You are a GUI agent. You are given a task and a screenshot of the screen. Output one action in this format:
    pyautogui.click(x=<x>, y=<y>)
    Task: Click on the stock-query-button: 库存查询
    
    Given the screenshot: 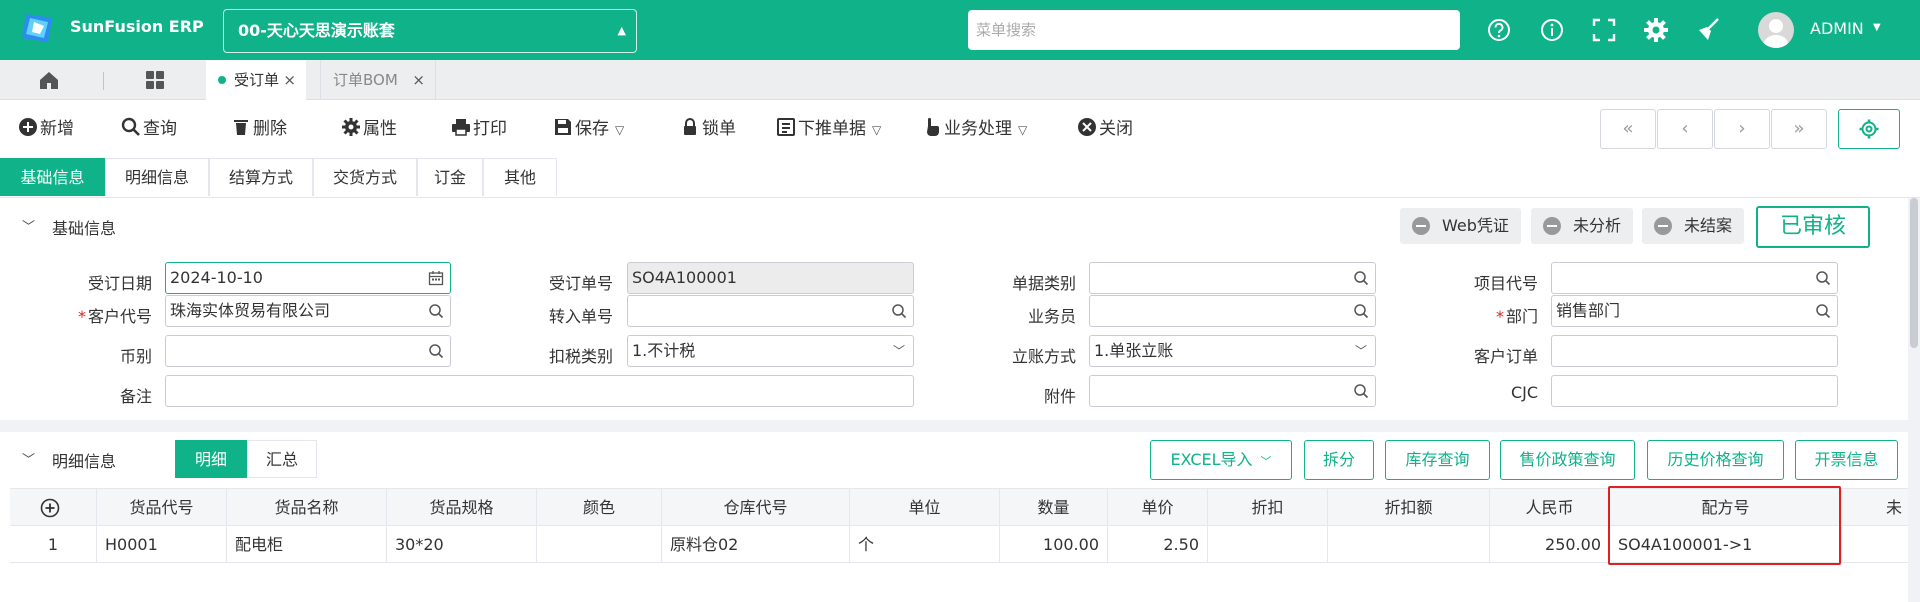 What is the action you would take?
    pyautogui.click(x=1437, y=460)
    